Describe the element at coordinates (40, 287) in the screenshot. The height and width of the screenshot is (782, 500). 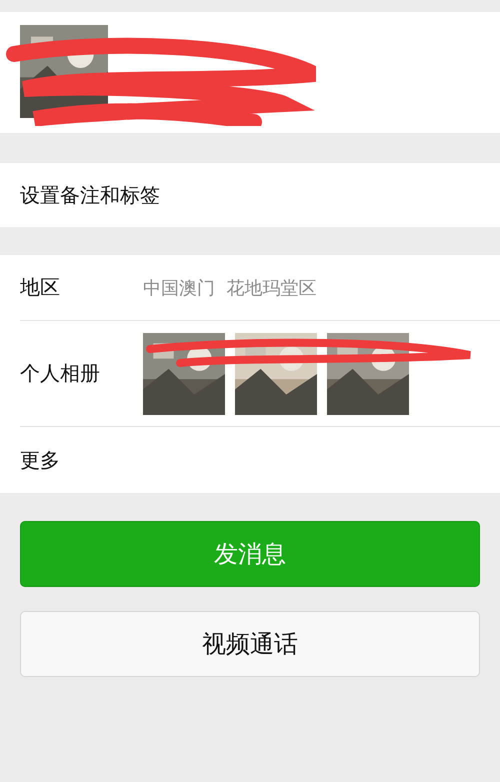
I see `row-label: 地区` at that location.